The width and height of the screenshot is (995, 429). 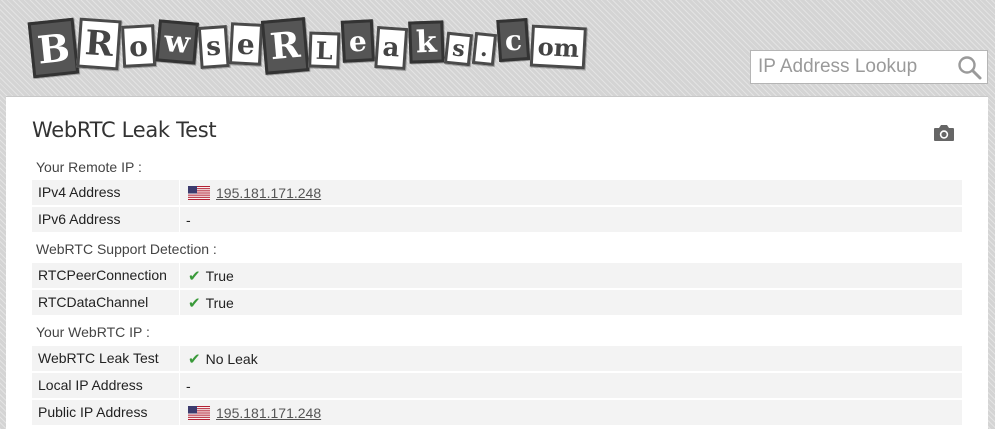 I want to click on section-label-webrtc-ip: Your WebRTC IP :, so click(x=93, y=332).